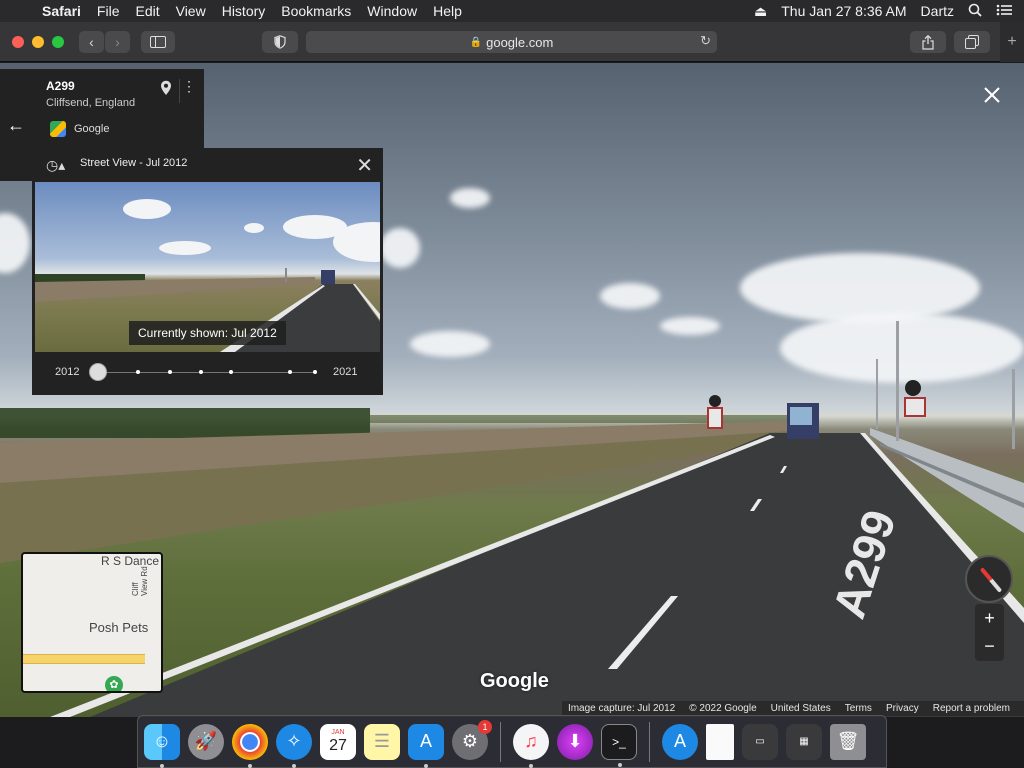  I want to click on menu-file: File, so click(108, 11).